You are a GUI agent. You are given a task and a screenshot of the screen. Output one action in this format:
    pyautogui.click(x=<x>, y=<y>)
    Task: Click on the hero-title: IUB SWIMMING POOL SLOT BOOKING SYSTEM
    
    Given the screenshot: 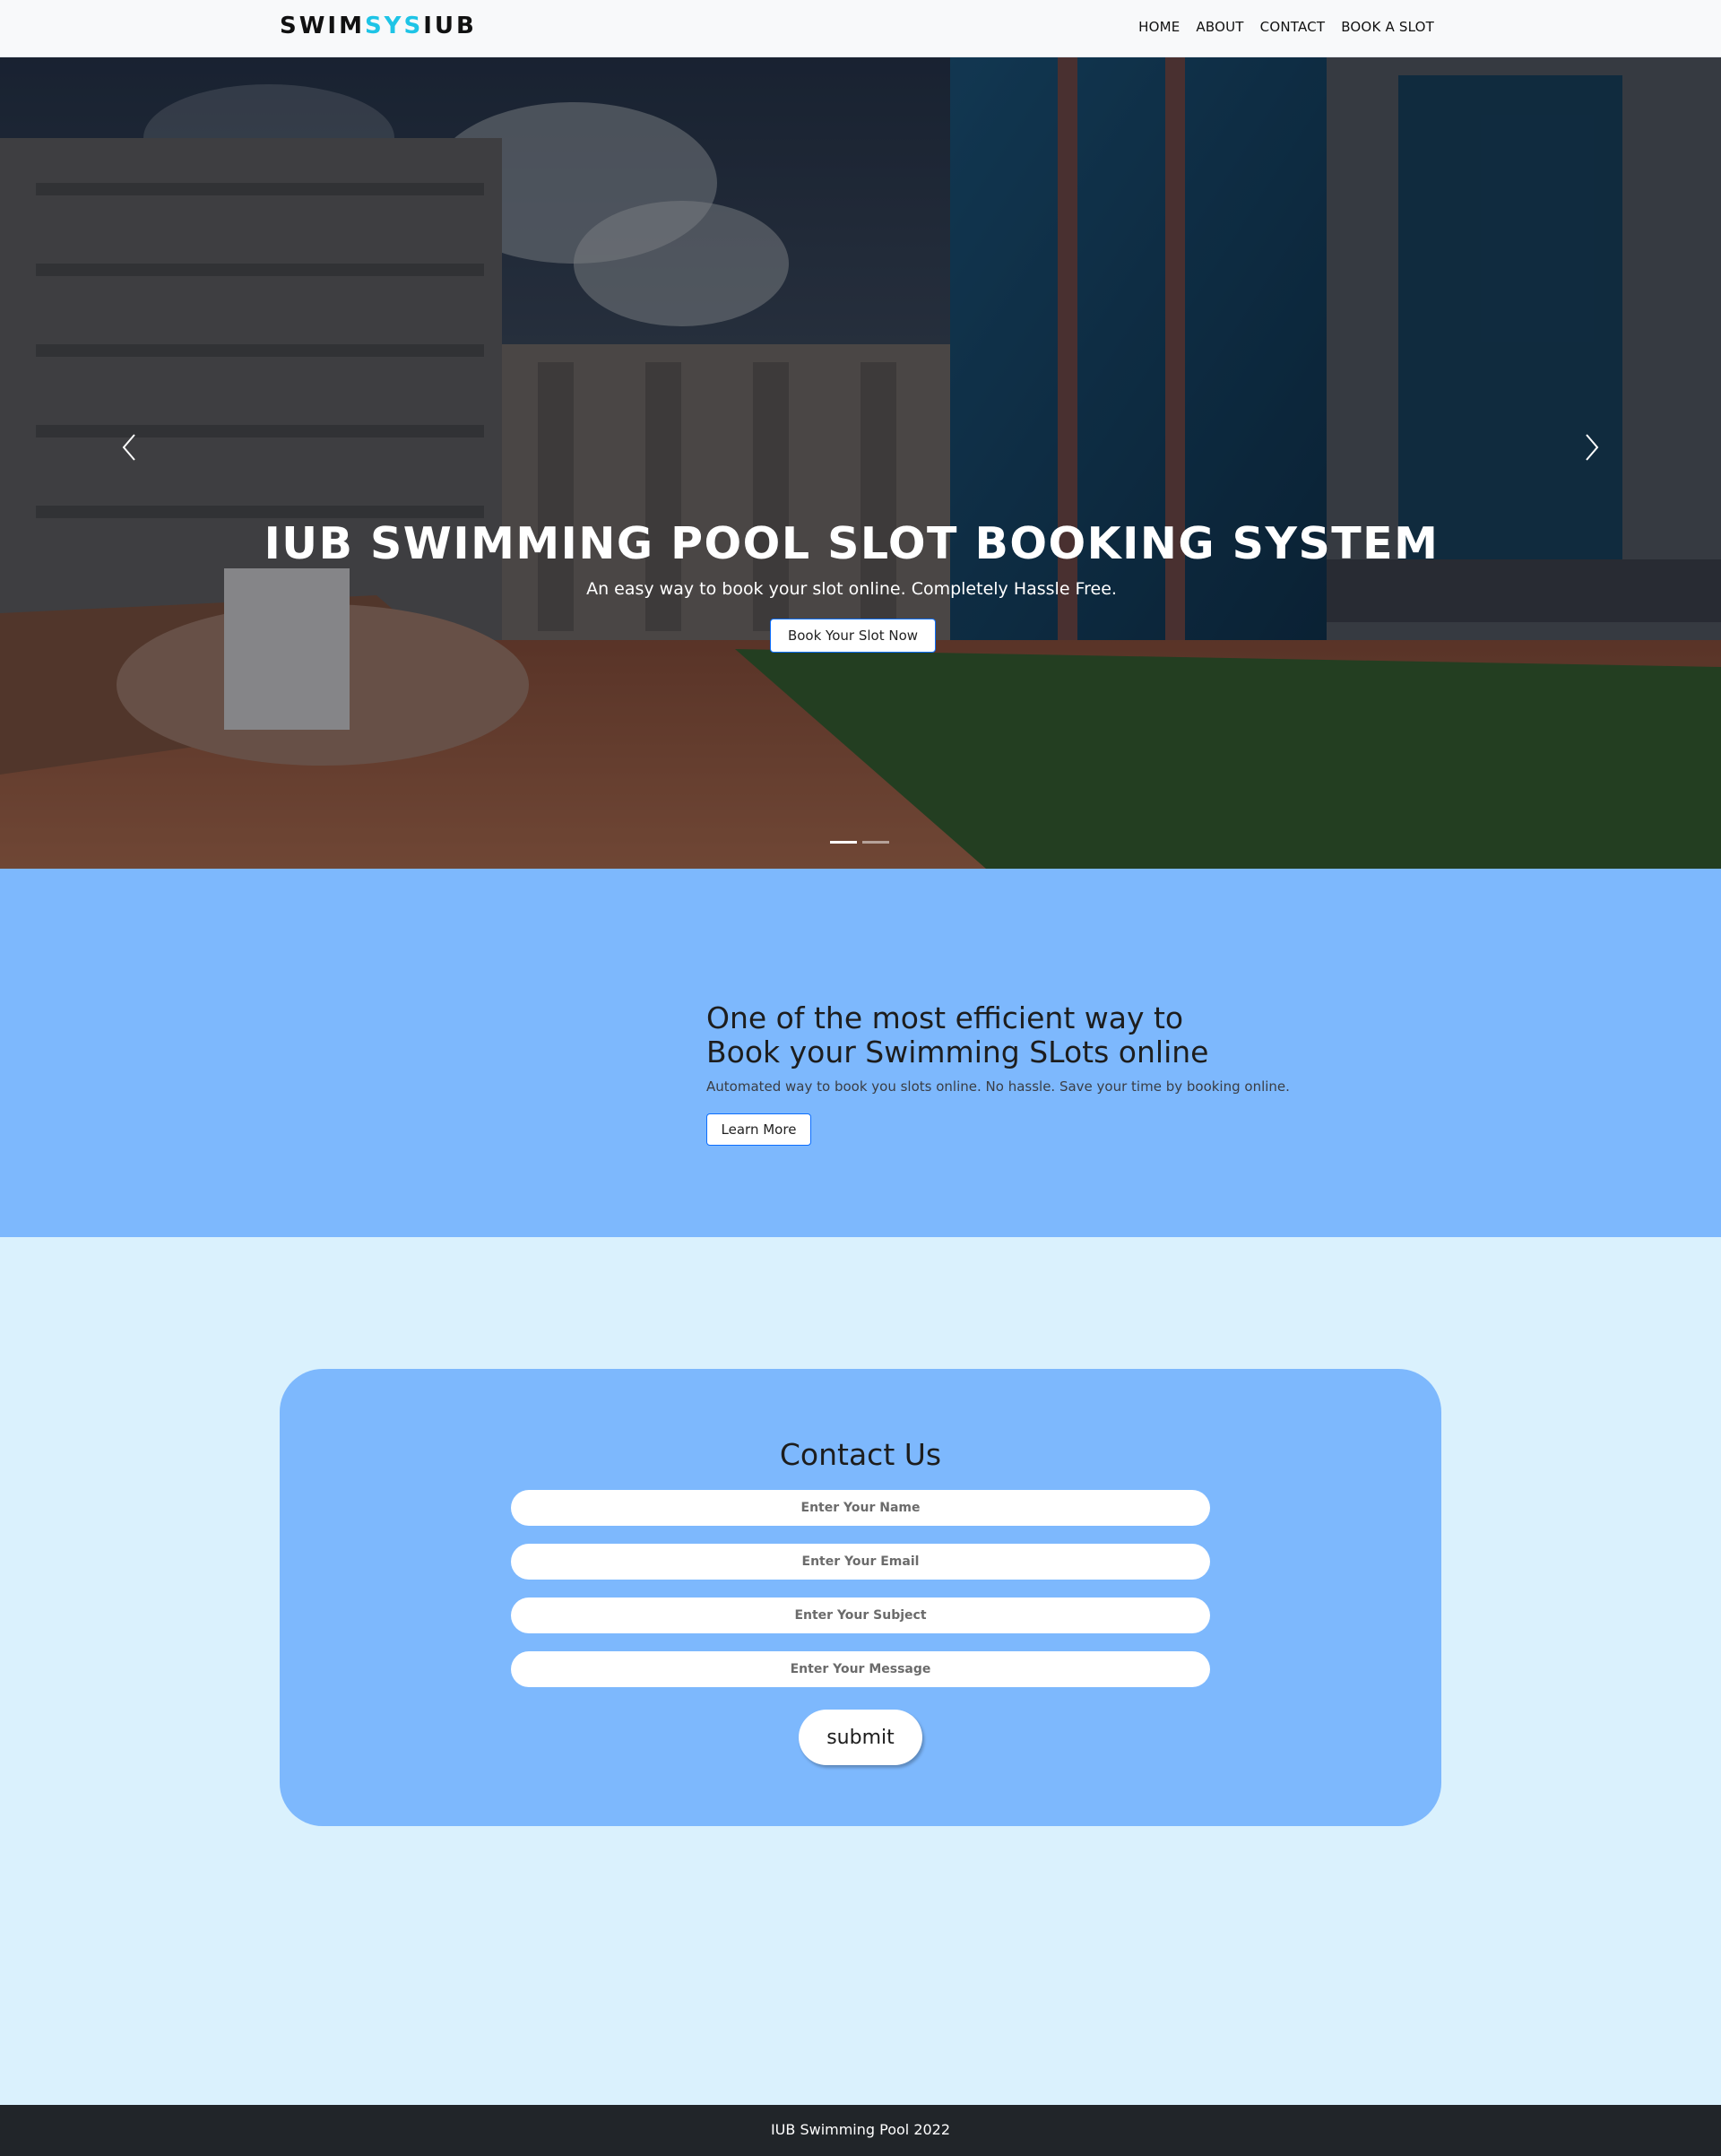 What is the action you would take?
    pyautogui.click(x=852, y=543)
    